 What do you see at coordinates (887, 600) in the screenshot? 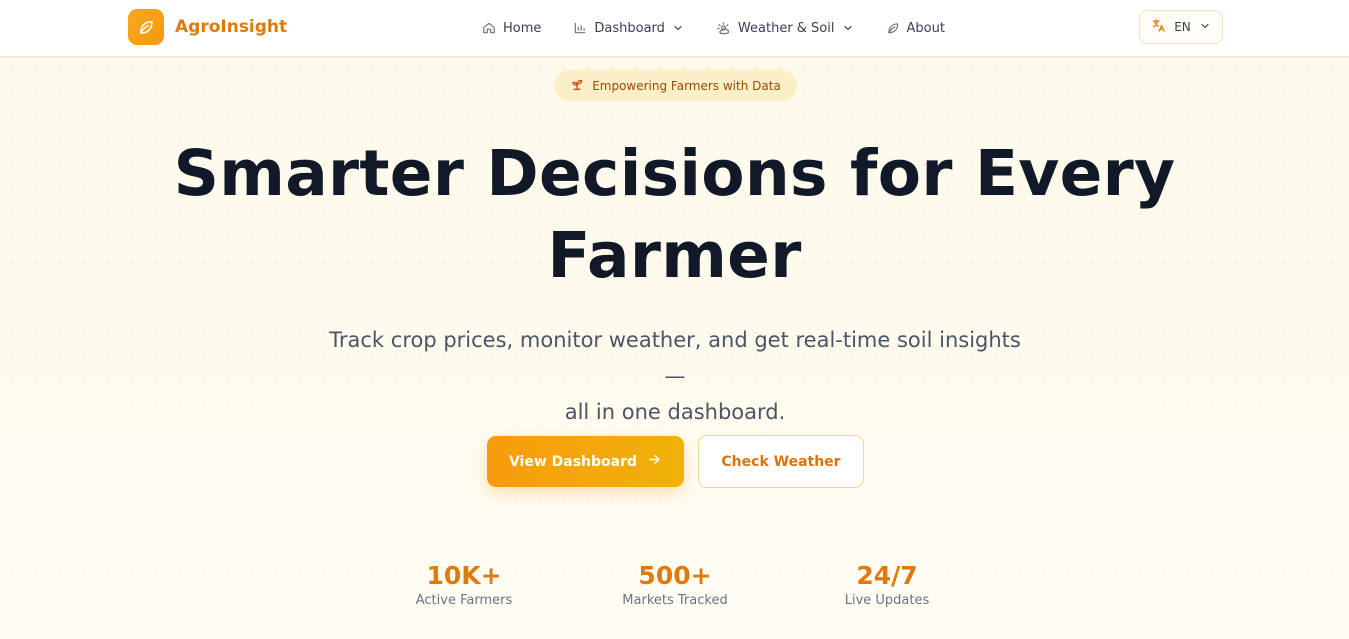
I see `stat-label: Live Updates` at bounding box center [887, 600].